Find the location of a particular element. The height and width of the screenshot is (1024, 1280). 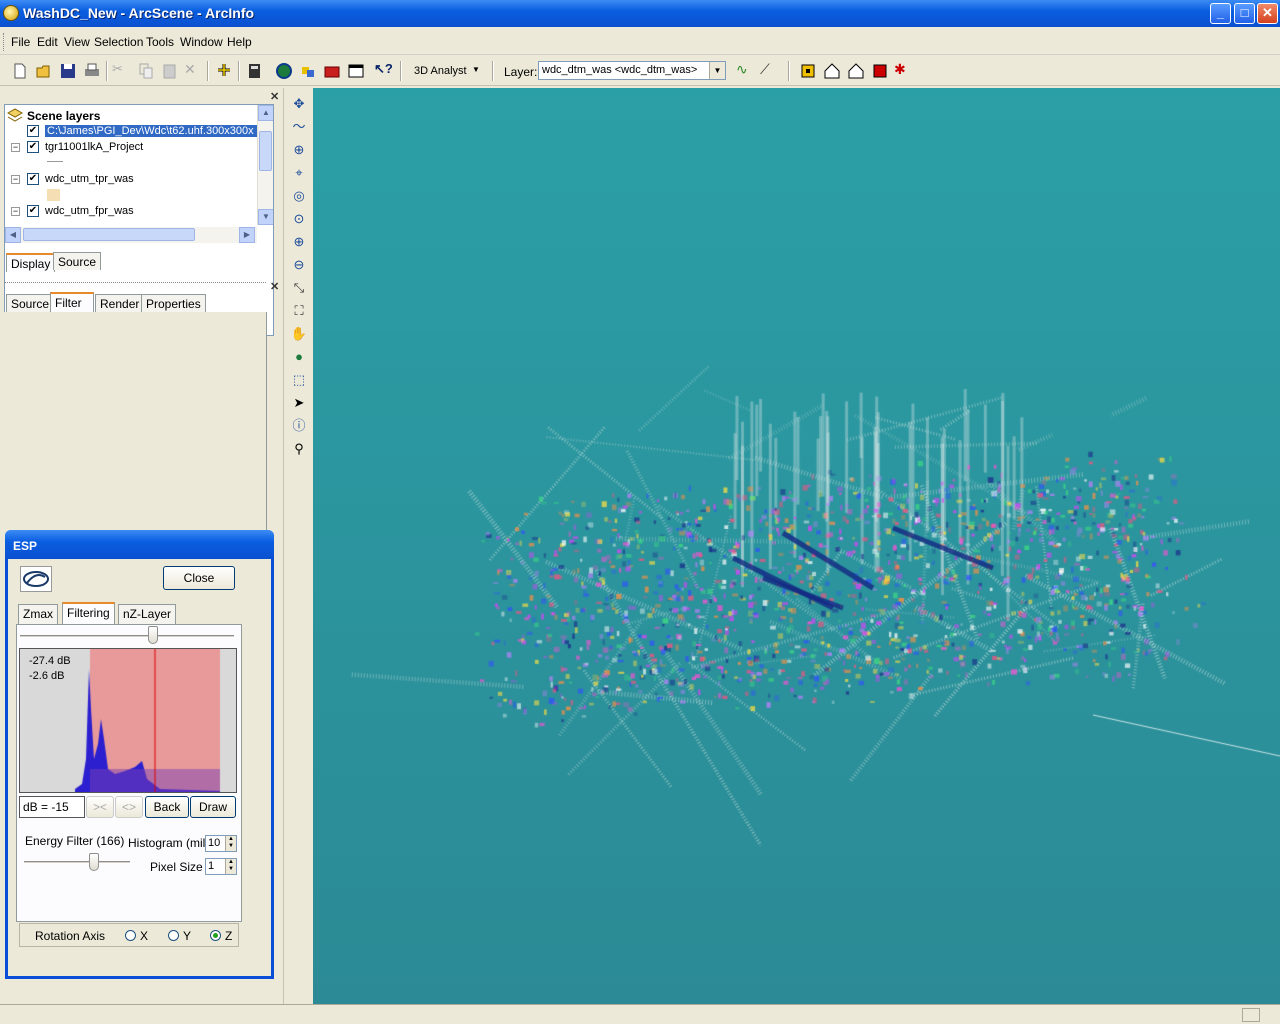

tab-zmax: Zmax is located at coordinates (38, 614).